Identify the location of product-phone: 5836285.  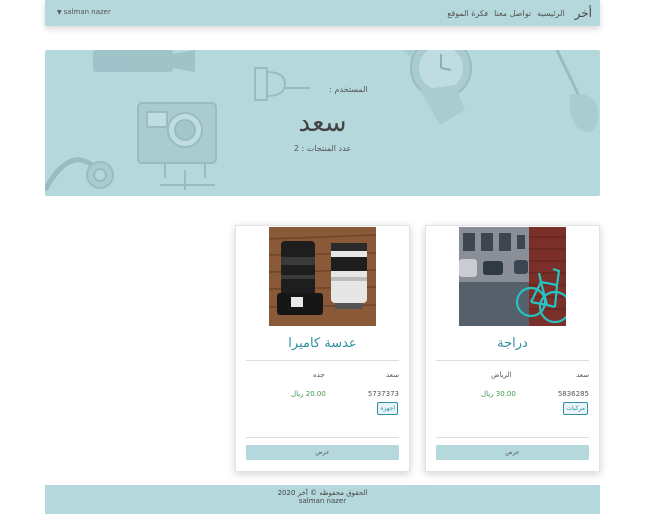
(573, 394).